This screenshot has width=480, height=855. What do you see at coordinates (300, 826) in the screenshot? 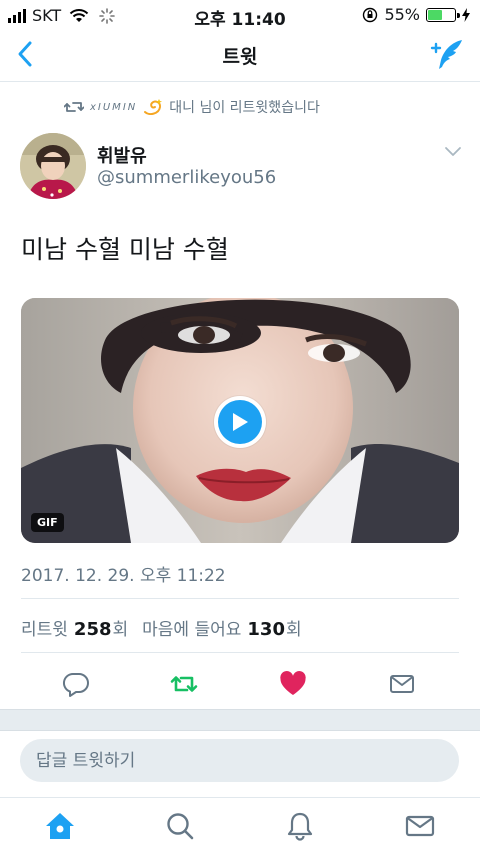
I see `notifications-icon` at bounding box center [300, 826].